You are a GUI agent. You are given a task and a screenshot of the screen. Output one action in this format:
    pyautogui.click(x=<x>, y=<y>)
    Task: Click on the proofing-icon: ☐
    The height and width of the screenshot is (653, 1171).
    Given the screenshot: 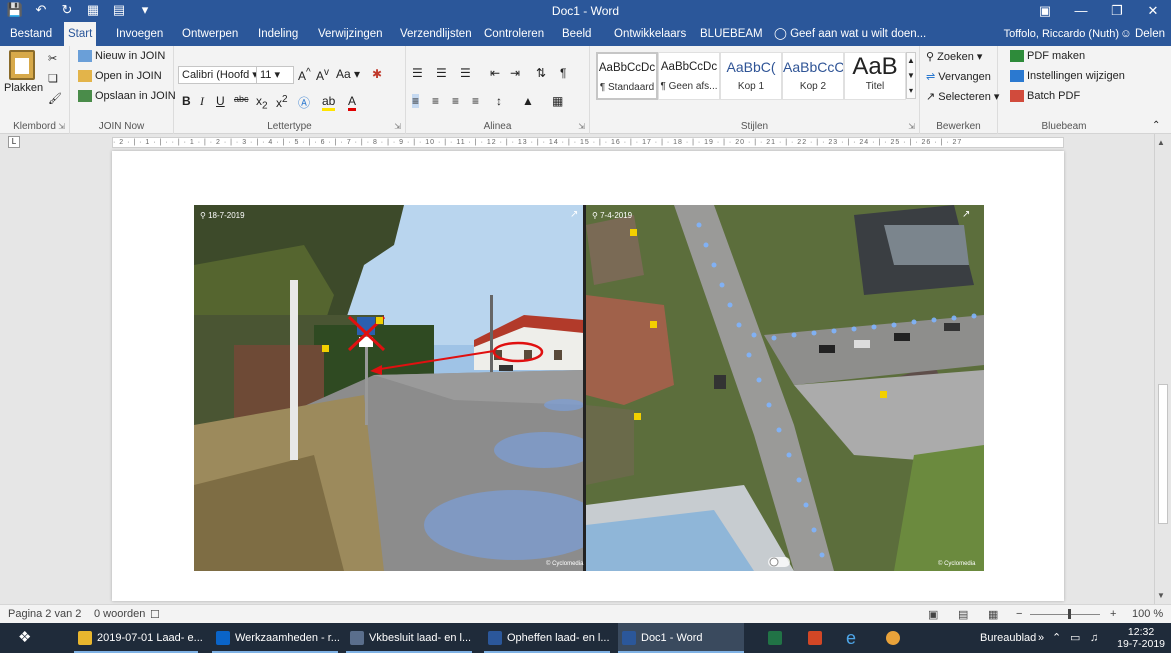 What is the action you would take?
    pyautogui.click(x=155, y=614)
    